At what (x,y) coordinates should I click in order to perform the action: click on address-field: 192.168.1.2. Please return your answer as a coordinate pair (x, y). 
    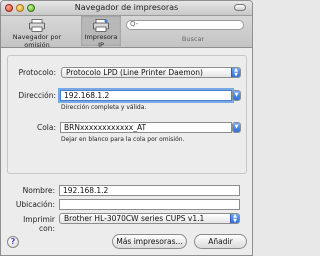
    Looking at the image, I should click on (146, 95).